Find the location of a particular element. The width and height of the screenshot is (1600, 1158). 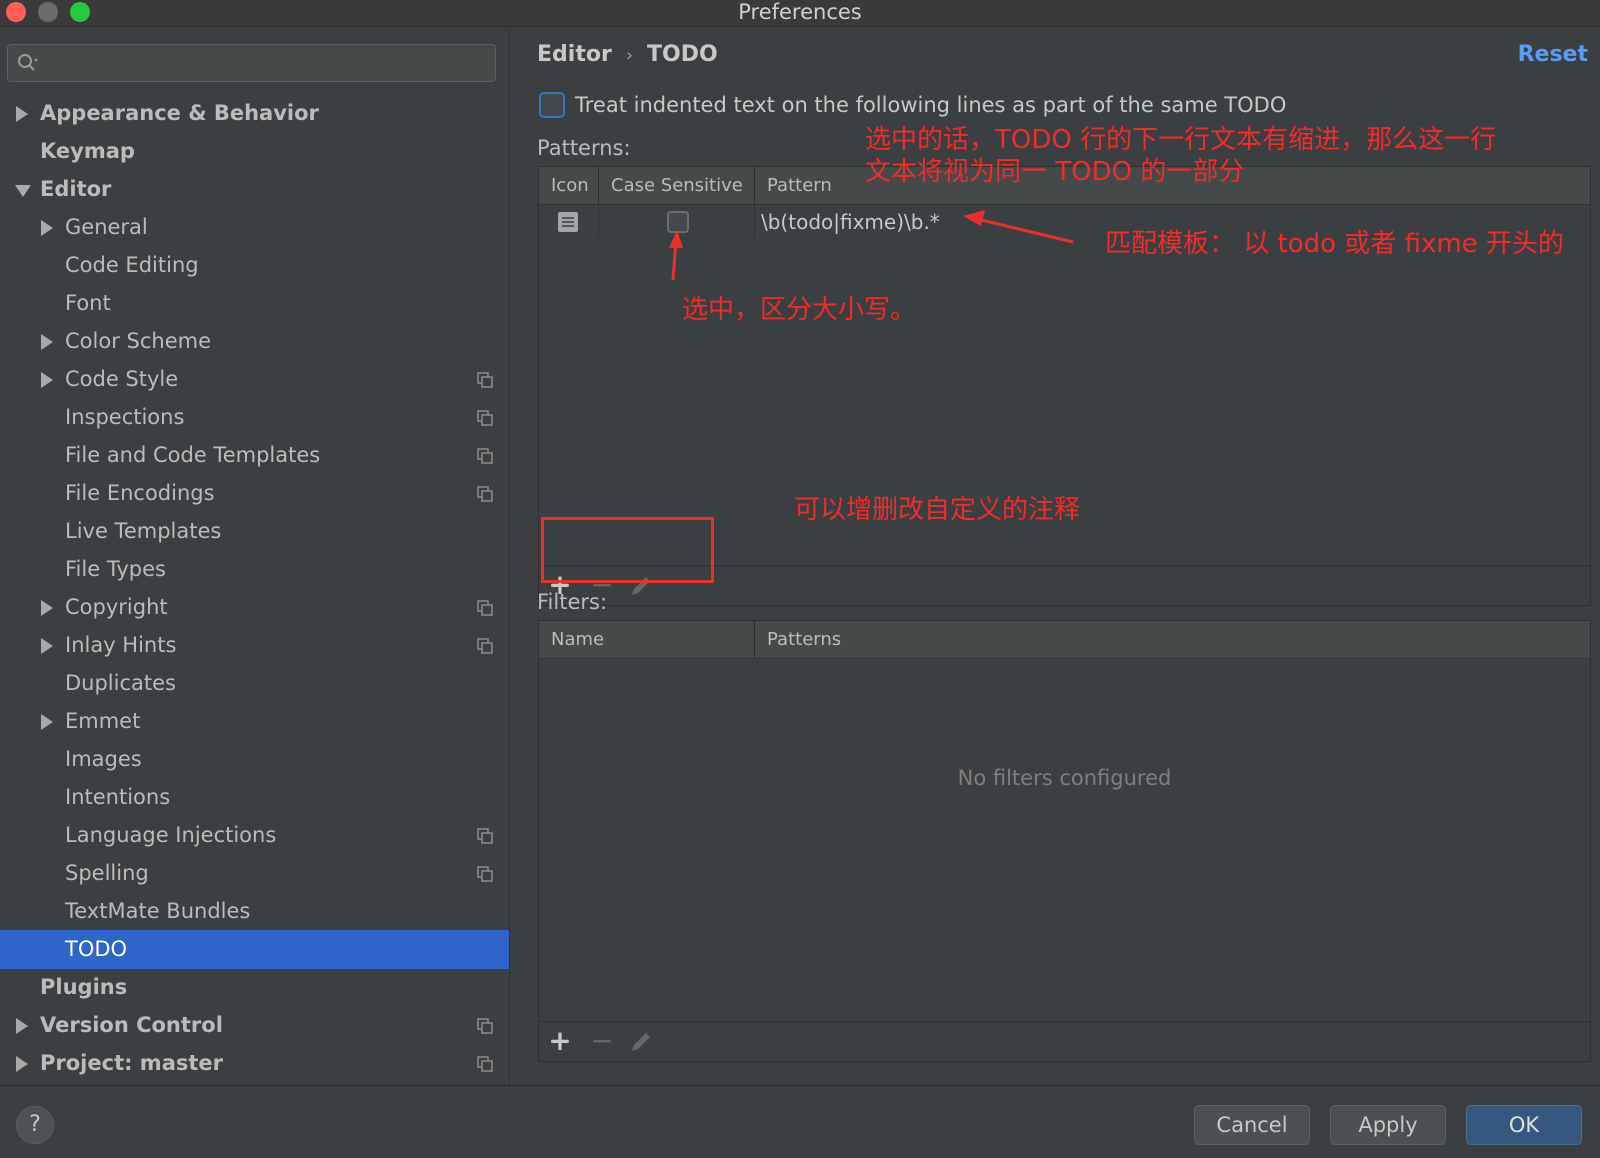

sidebar-item-label: TODO is located at coordinates (96, 949).